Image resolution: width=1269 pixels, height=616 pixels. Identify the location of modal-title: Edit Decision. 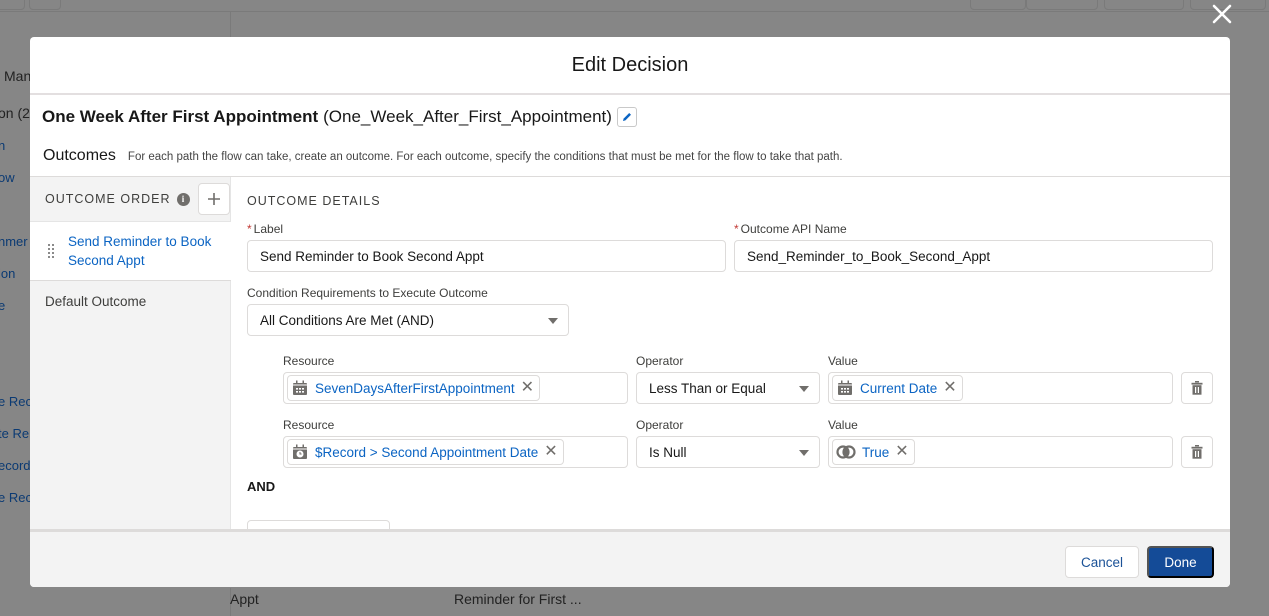
(630, 64).